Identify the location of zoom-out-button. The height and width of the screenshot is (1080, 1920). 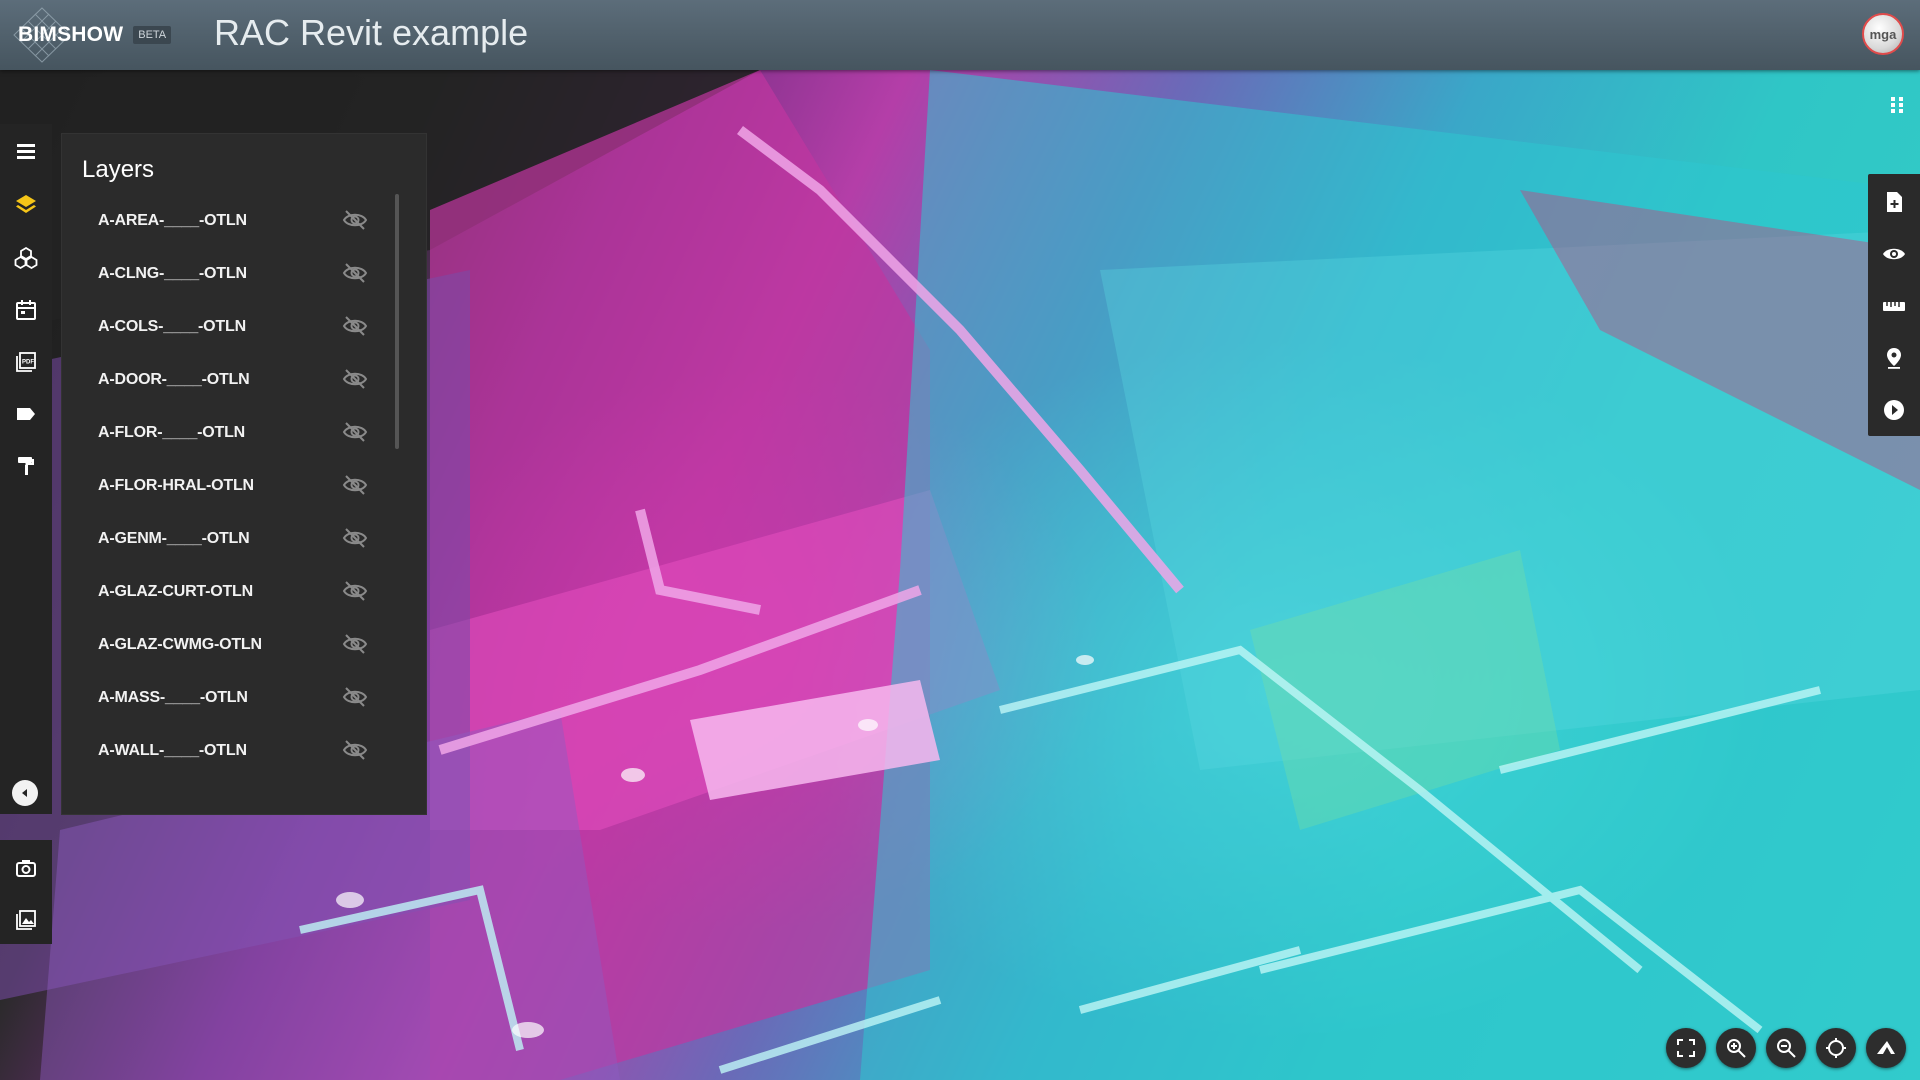
(1786, 1048).